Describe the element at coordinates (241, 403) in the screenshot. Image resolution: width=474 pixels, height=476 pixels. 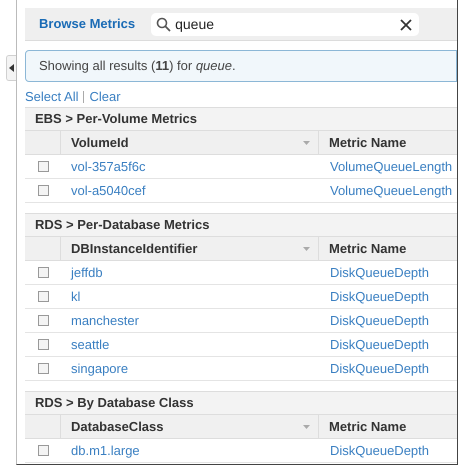
I see `section-header: RDS > By Database Class` at that location.